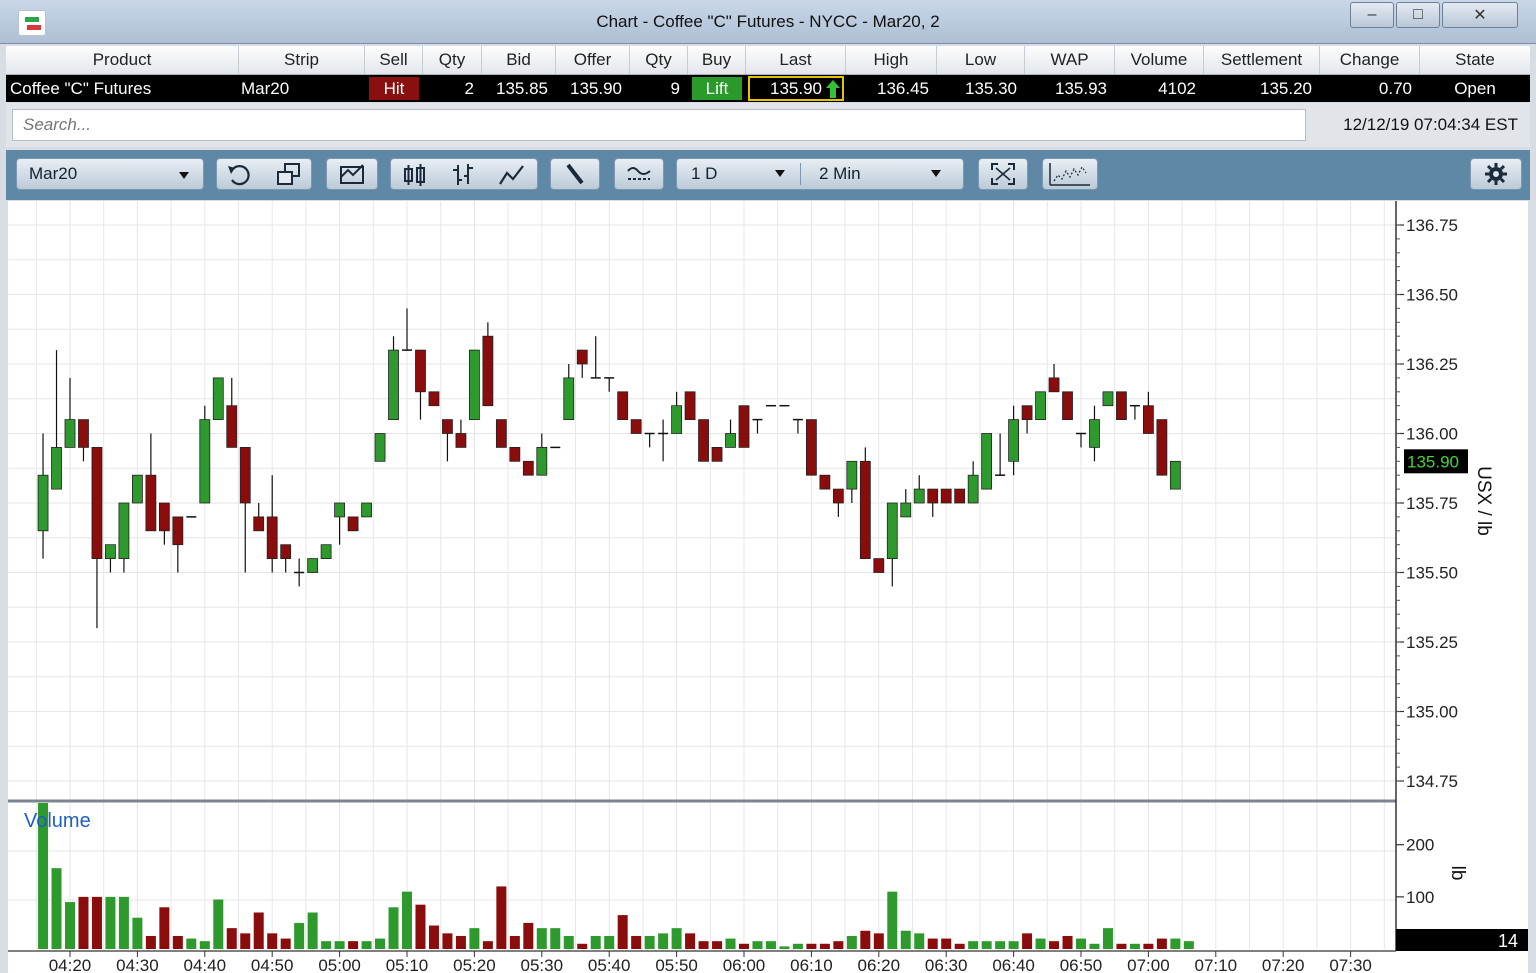 The height and width of the screenshot is (973, 1536). Describe the element at coordinates (717, 60) in the screenshot. I see `header-buy: Buy` at that location.